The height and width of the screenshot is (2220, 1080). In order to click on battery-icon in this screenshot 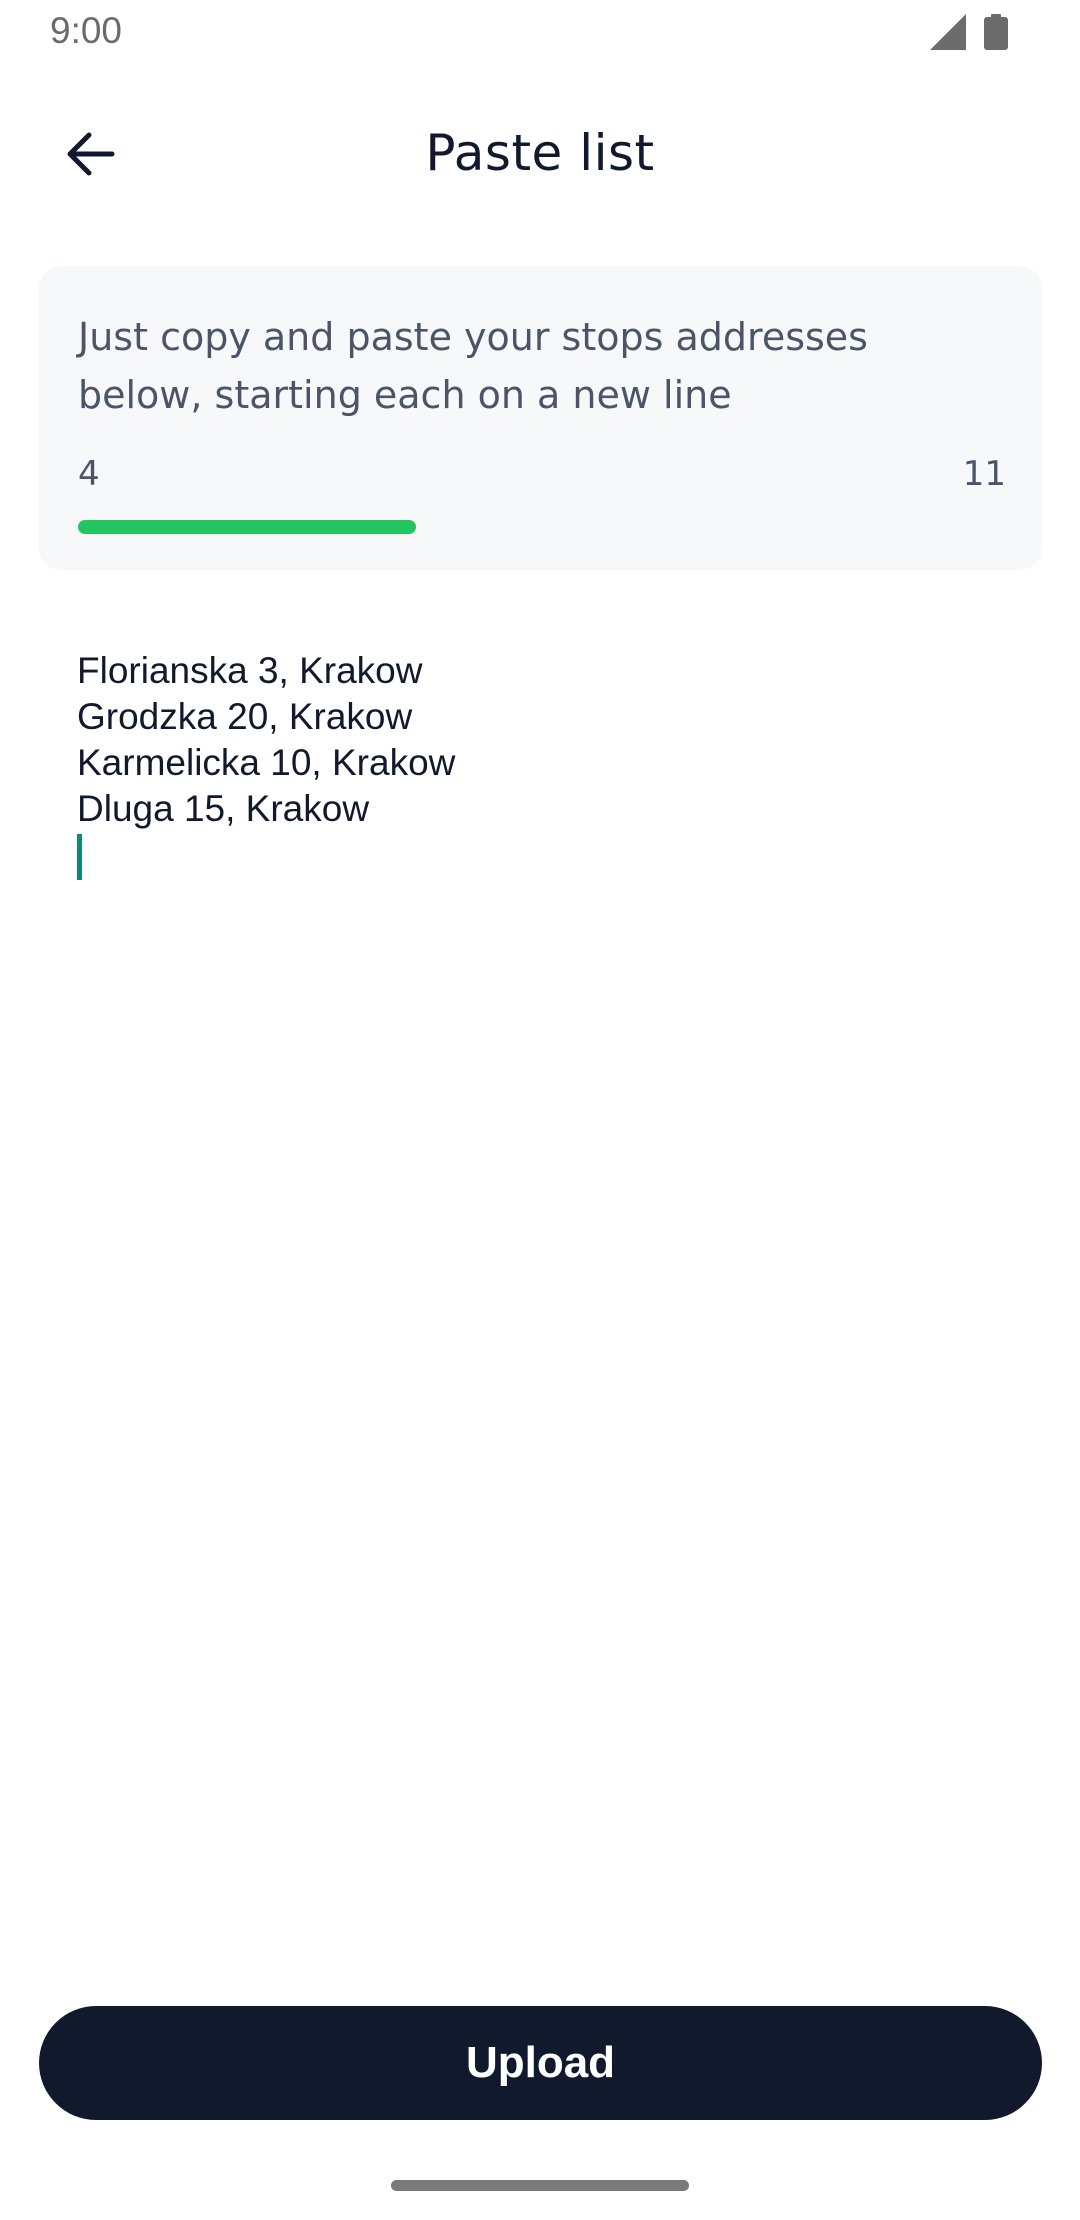, I will do `click(996, 34)`.